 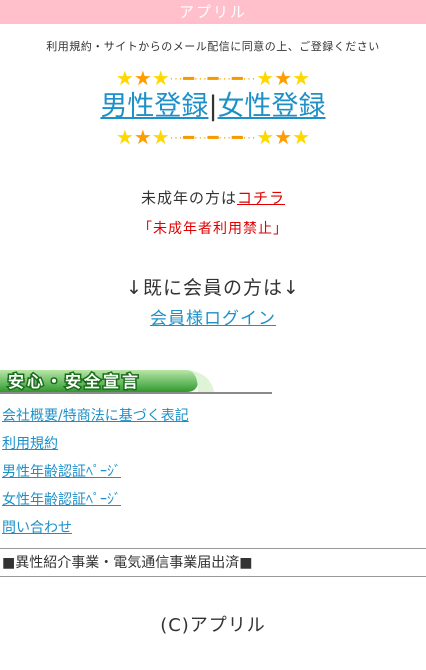 I want to click on female-register-link: 女性登録, so click(x=272, y=106).